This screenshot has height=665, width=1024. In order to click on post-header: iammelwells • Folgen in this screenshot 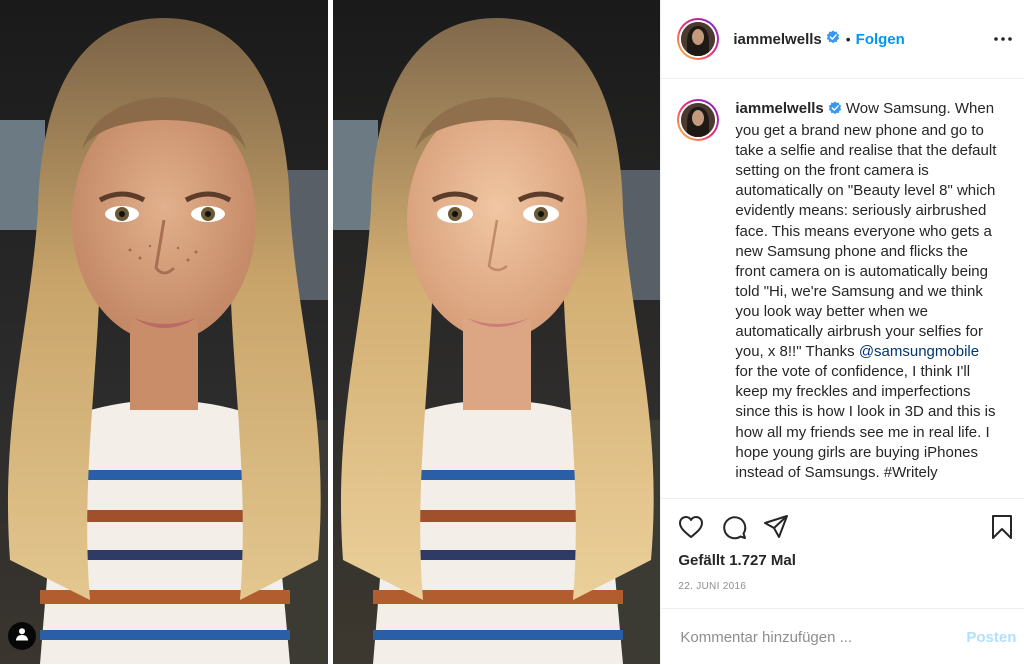, I will do `click(842, 39)`.